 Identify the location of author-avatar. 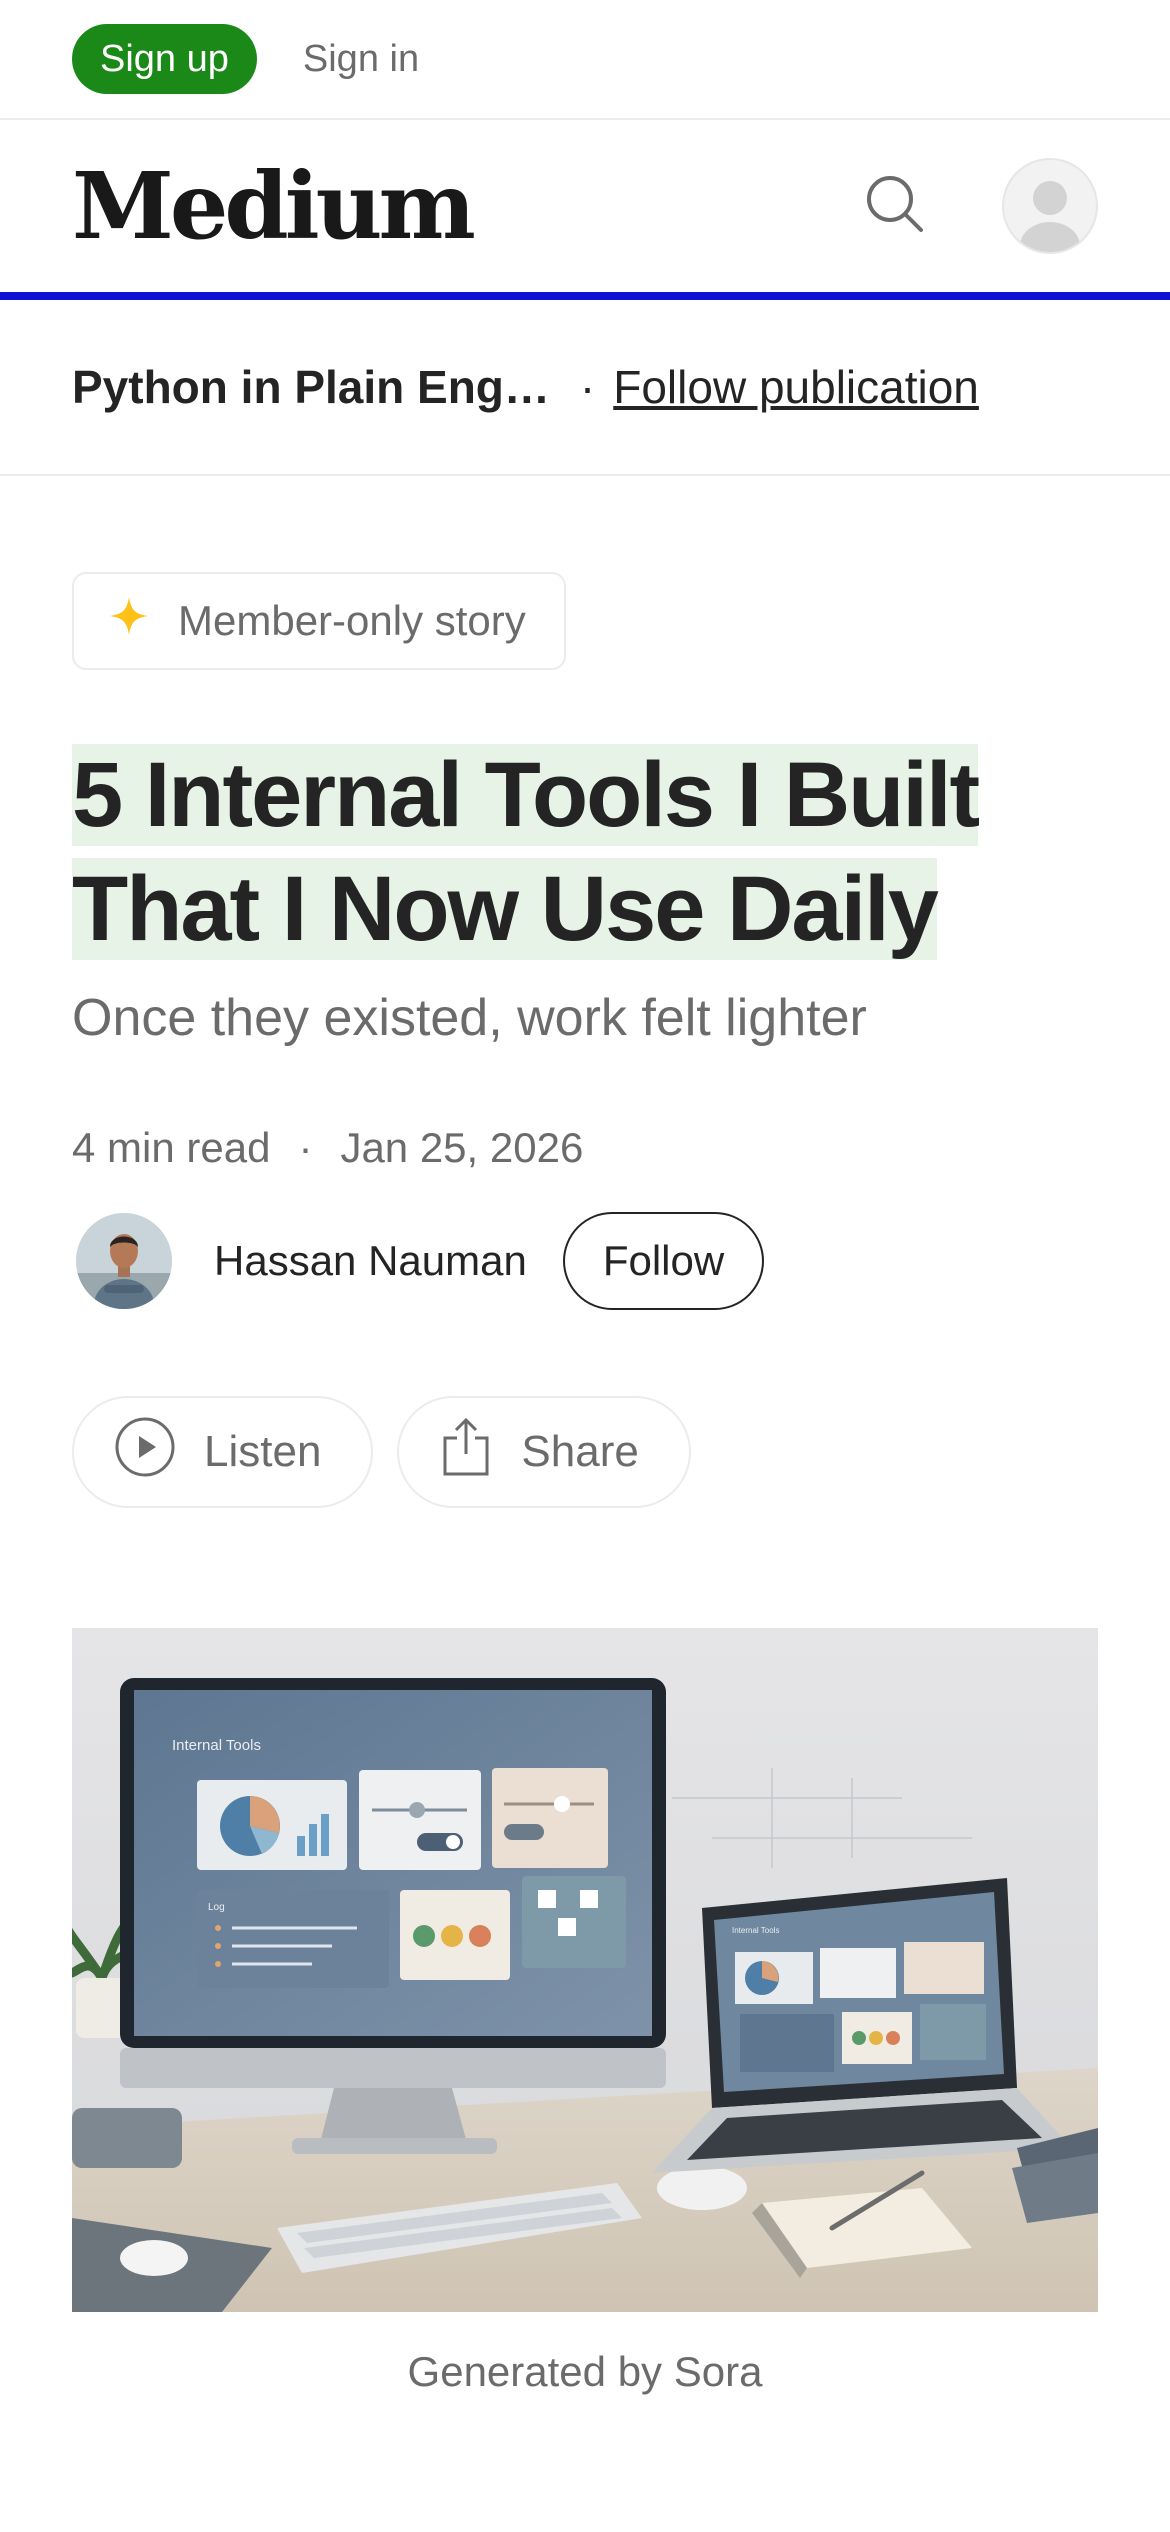
(124, 1261).